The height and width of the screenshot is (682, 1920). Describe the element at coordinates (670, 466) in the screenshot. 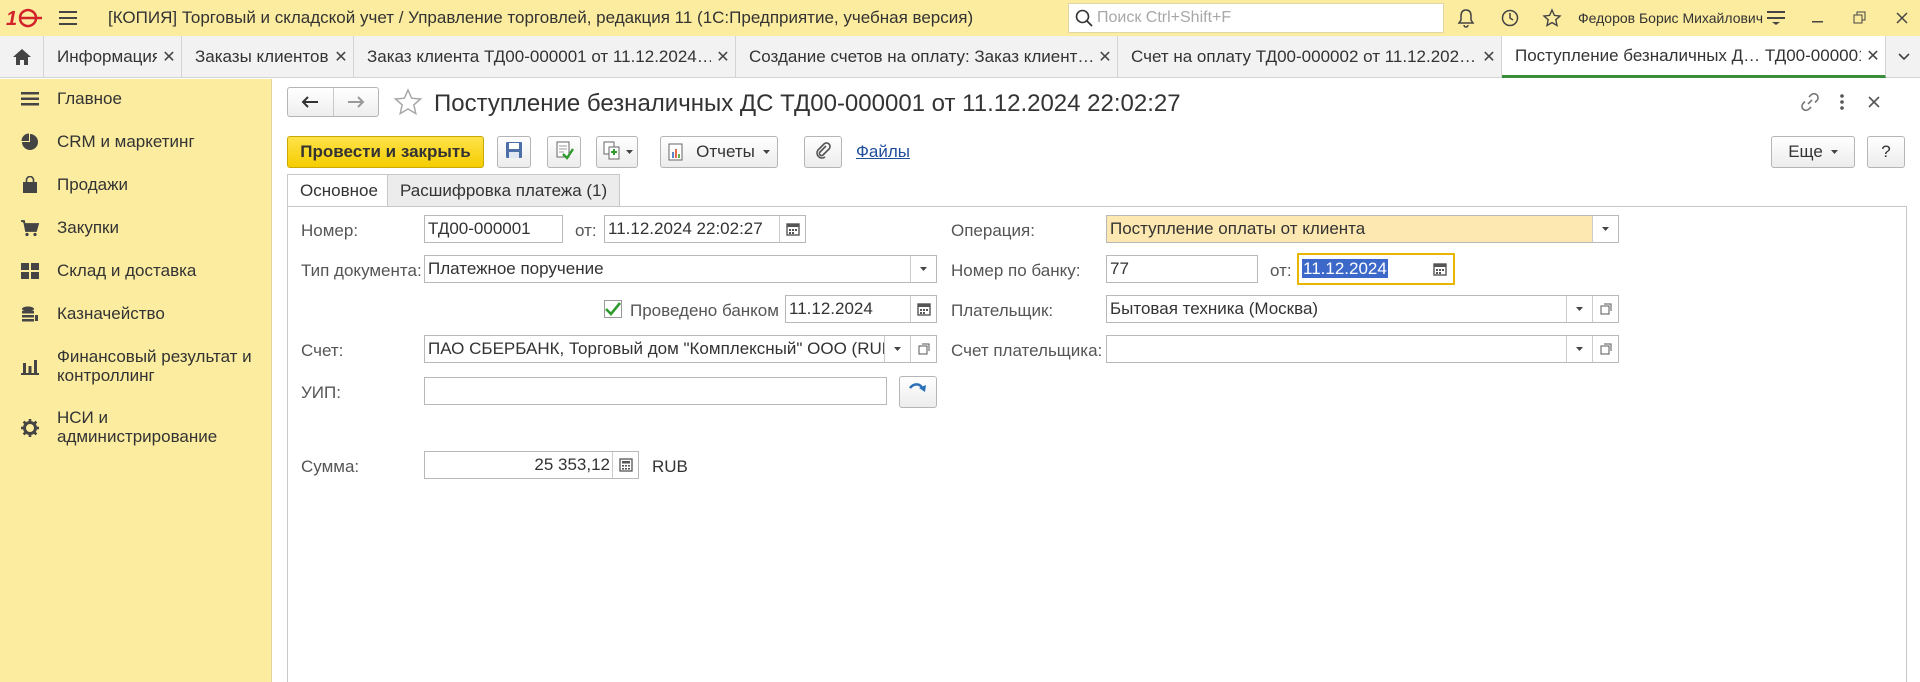

I see `currency-label: RUB` at that location.